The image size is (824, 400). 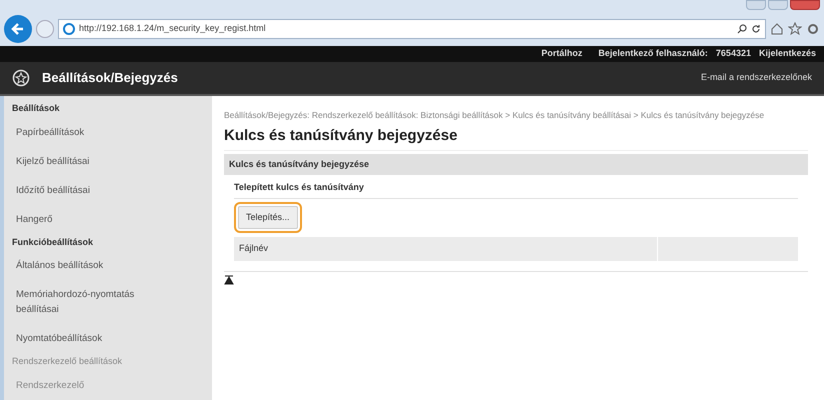 What do you see at coordinates (69, 29) in the screenshot?
I see `browser-page-icon` at bounding box center [69, 29].